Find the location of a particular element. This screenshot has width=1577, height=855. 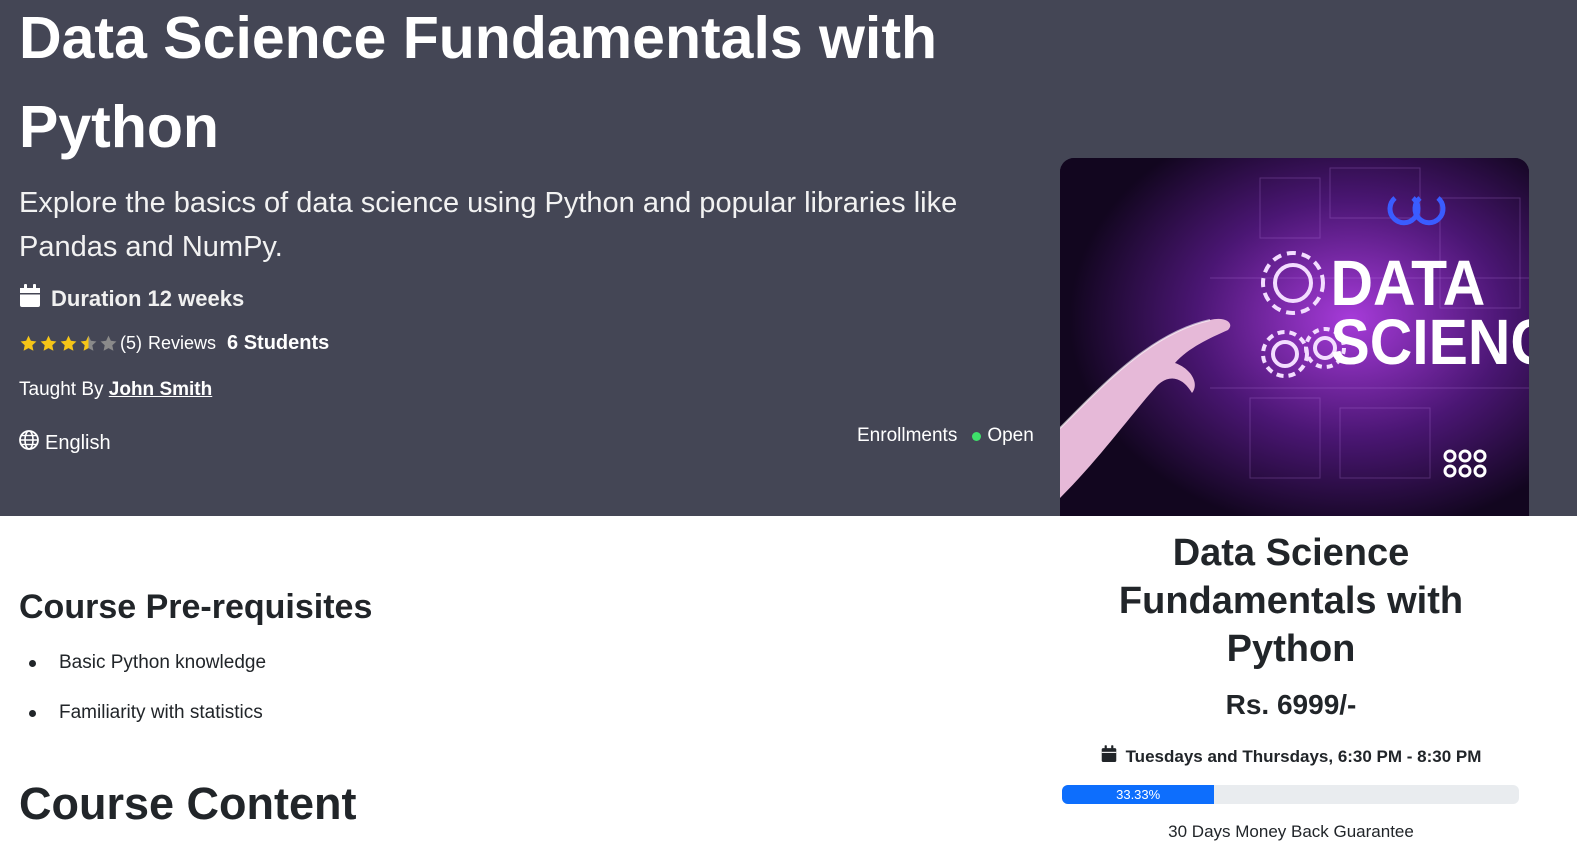

course-duration: Duration 12 weeks is located at coordinates (131, 299).